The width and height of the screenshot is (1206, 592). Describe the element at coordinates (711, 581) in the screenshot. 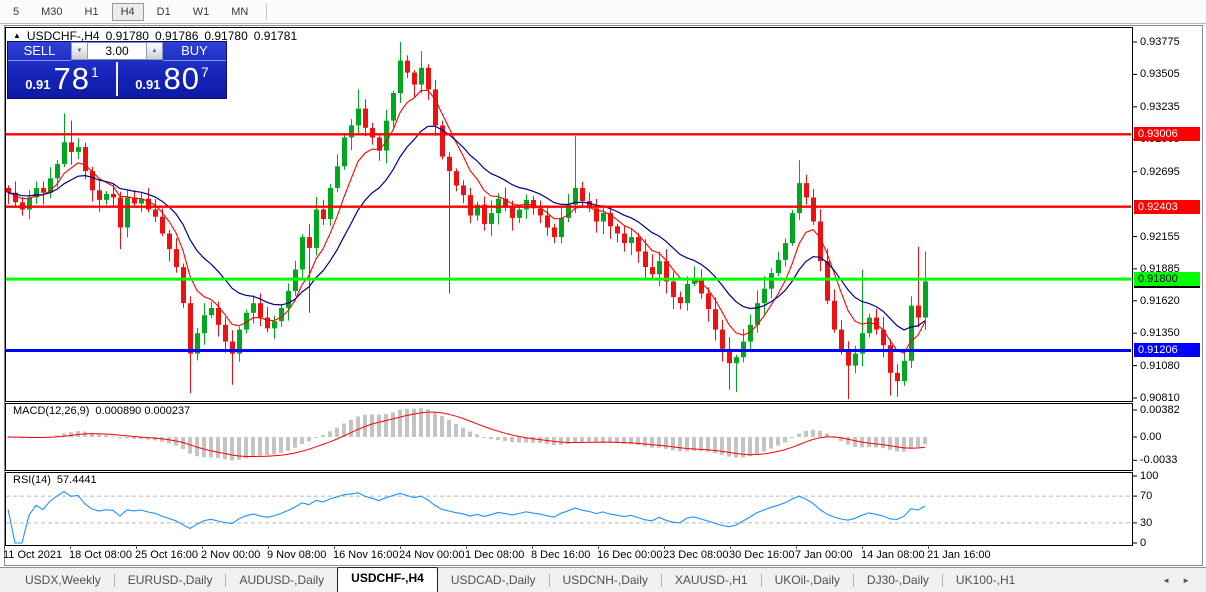

I see `chart-tab-xauusd-h1: XAUUSD-,H1` at that location.